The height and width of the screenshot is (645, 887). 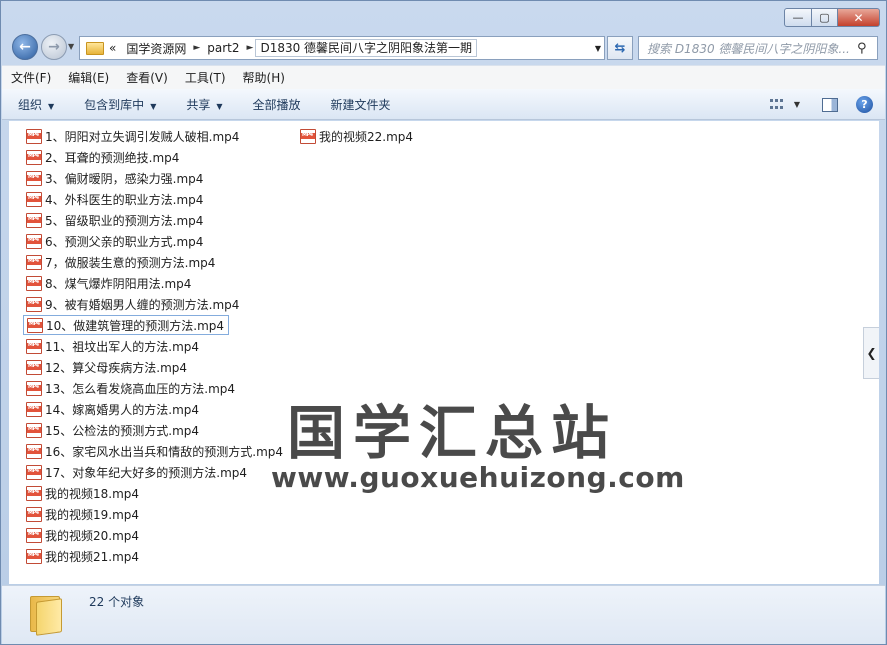 I want to click on file-name: 我的视频22.mp4, so click(x=366, y=136).